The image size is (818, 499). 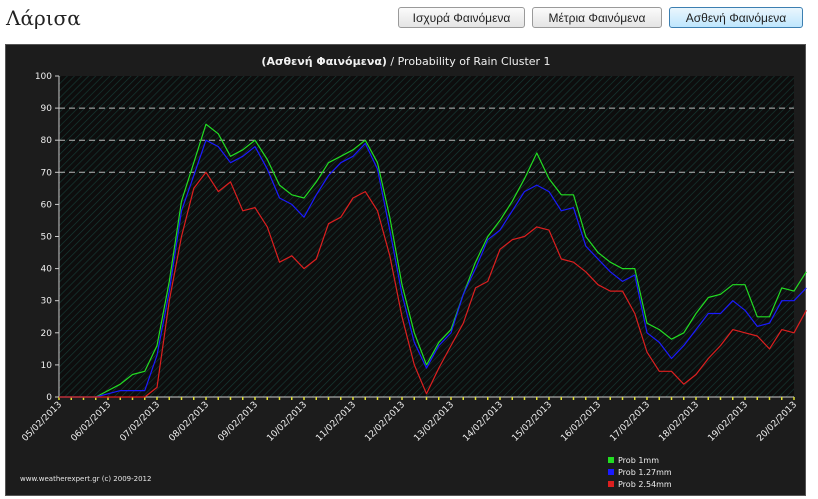 I want to click on y-tick-label: 20, so click(x=47, y=334).